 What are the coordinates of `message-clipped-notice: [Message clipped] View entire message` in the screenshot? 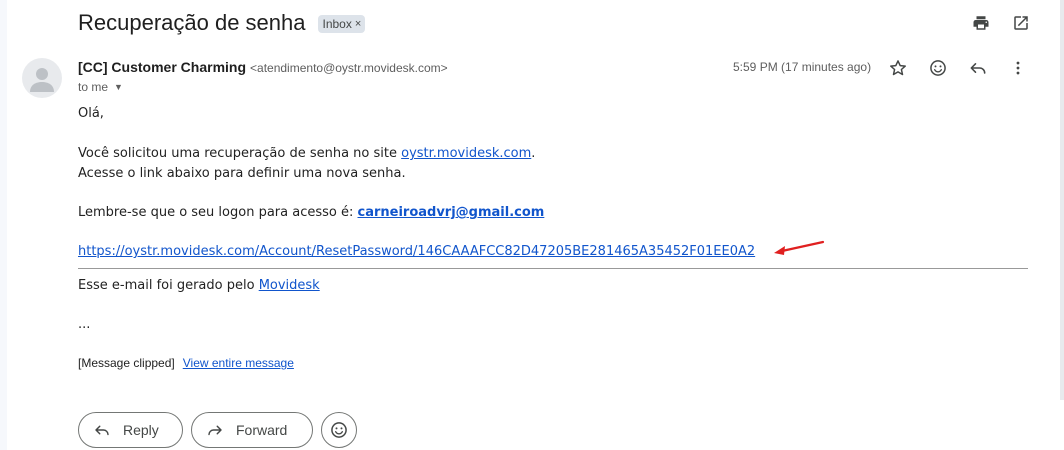 It's located at (186, 363).